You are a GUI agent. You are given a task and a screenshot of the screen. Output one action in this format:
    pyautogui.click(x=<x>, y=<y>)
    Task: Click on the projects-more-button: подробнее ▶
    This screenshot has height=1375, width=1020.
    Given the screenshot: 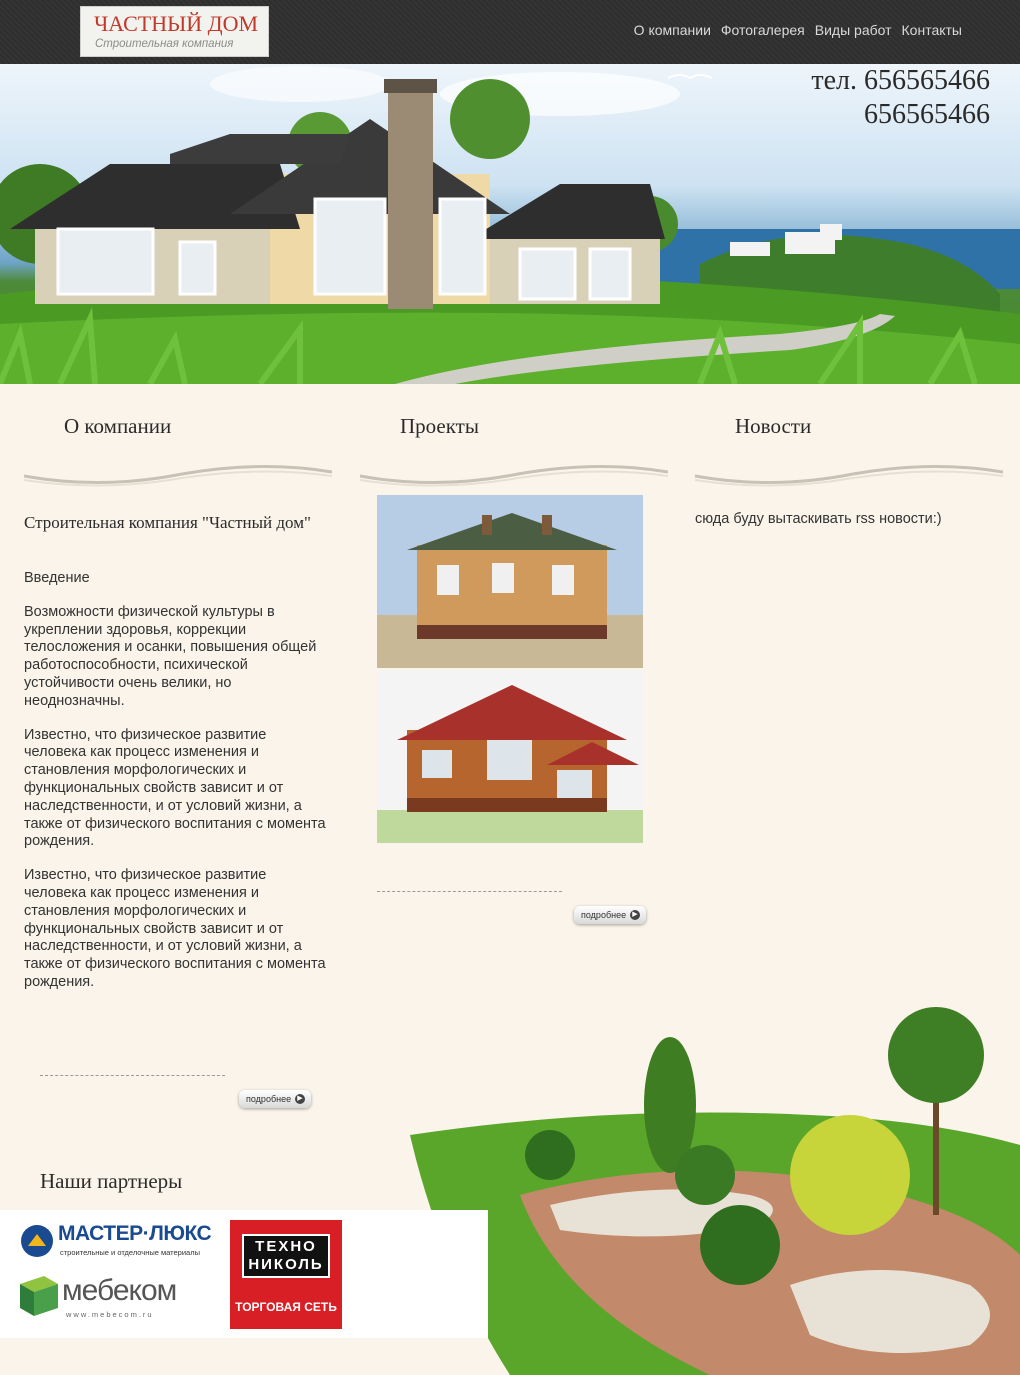 What is the action you would take?
    pyautogui.click(x=610, y=915)
    